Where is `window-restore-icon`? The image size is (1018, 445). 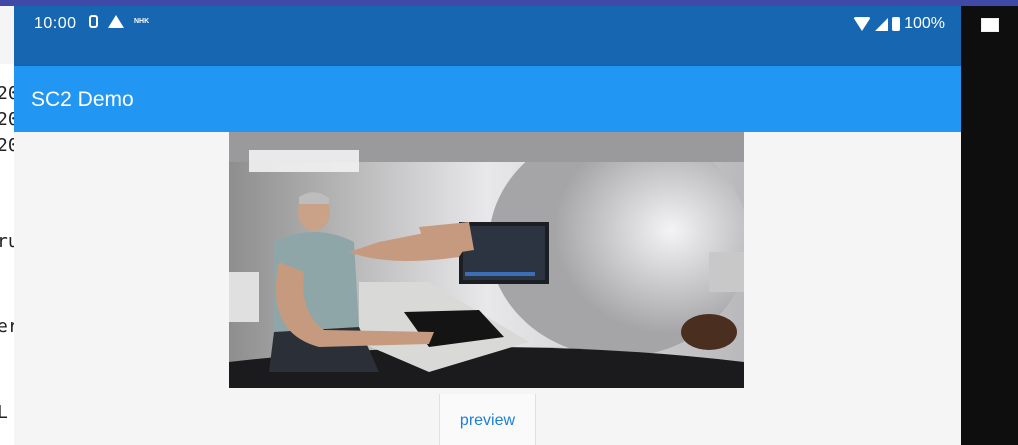 window-restore-icon is located at coordinates (990, 25).